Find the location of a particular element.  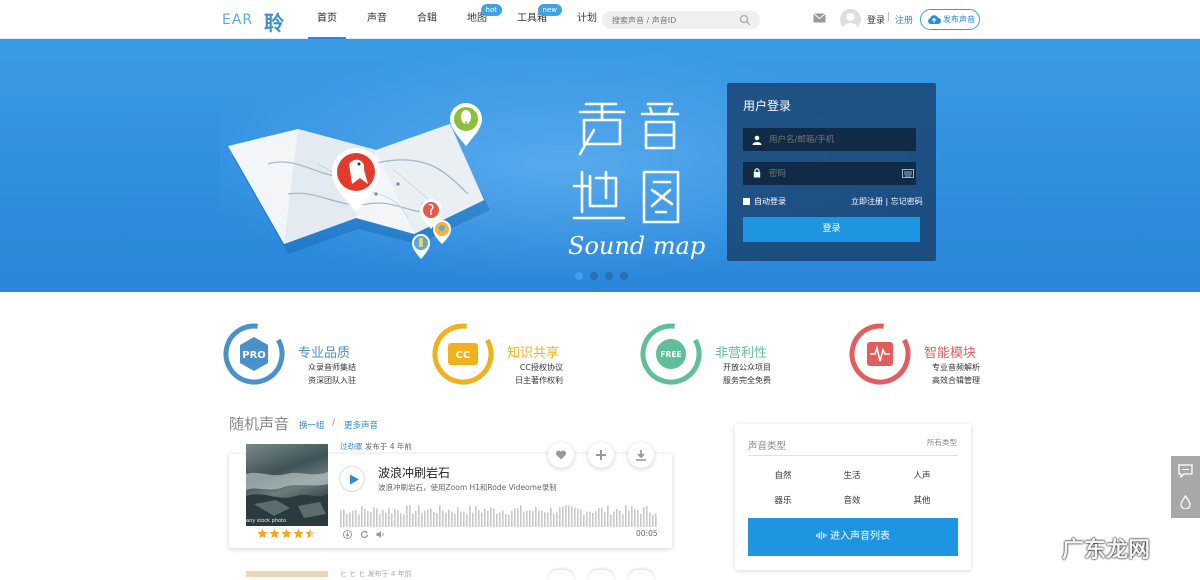

mail-icon is located at coordinates (819, 18).